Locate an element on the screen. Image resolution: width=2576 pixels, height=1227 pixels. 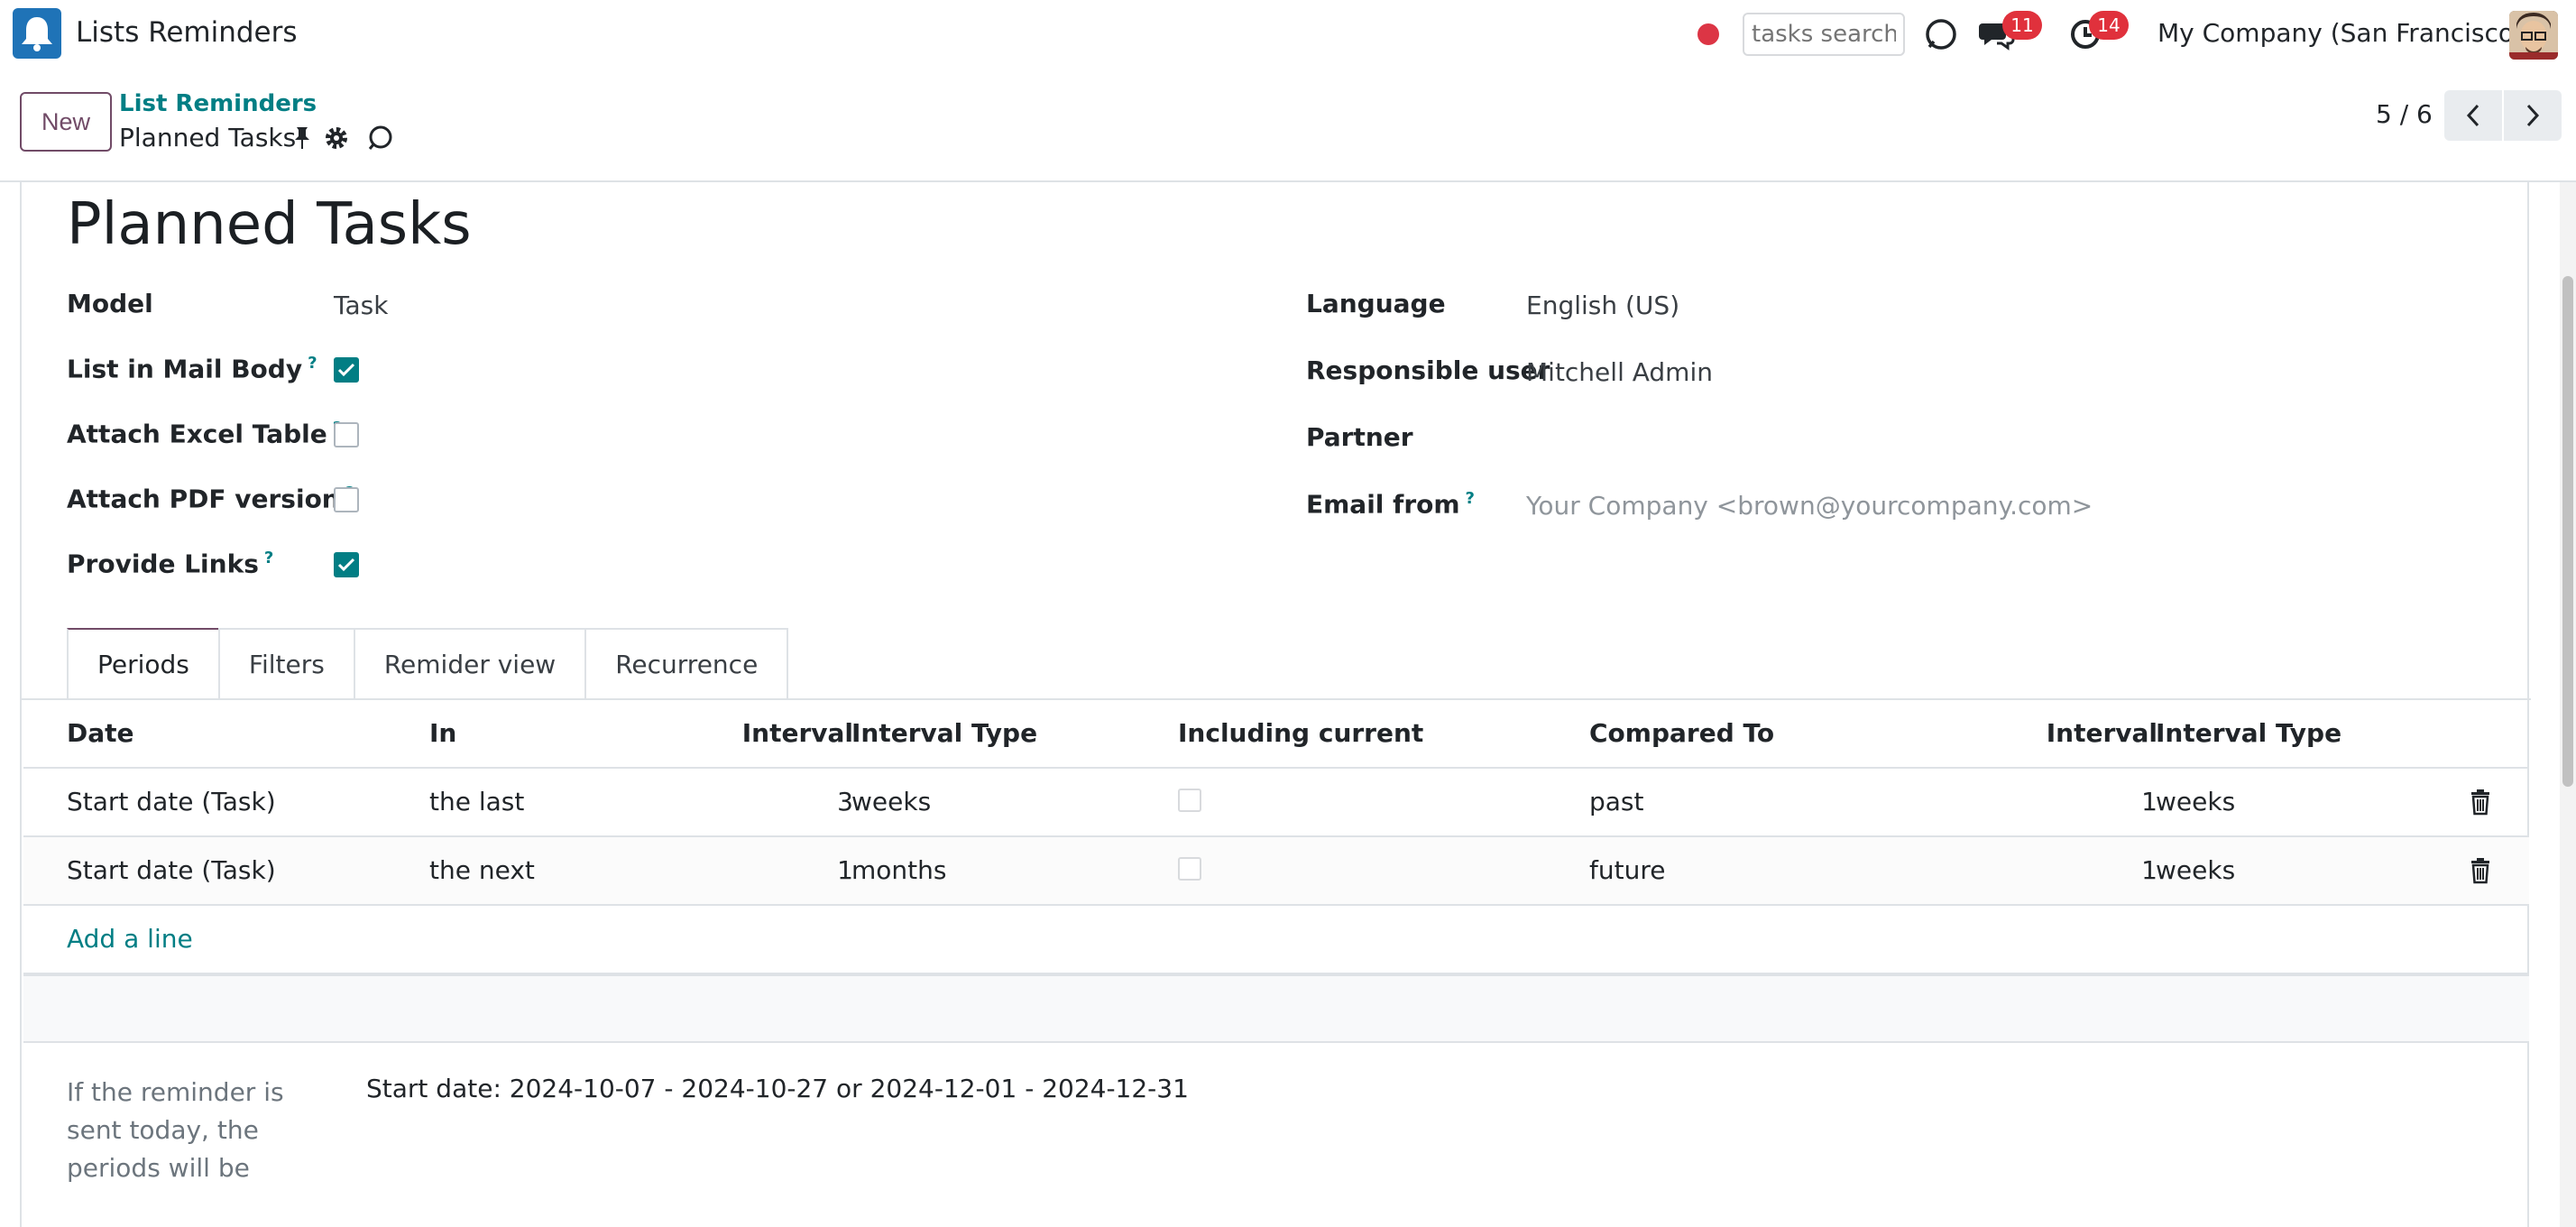
field-label-provide-links: Provide Links? is located at coordinates (170, 564).